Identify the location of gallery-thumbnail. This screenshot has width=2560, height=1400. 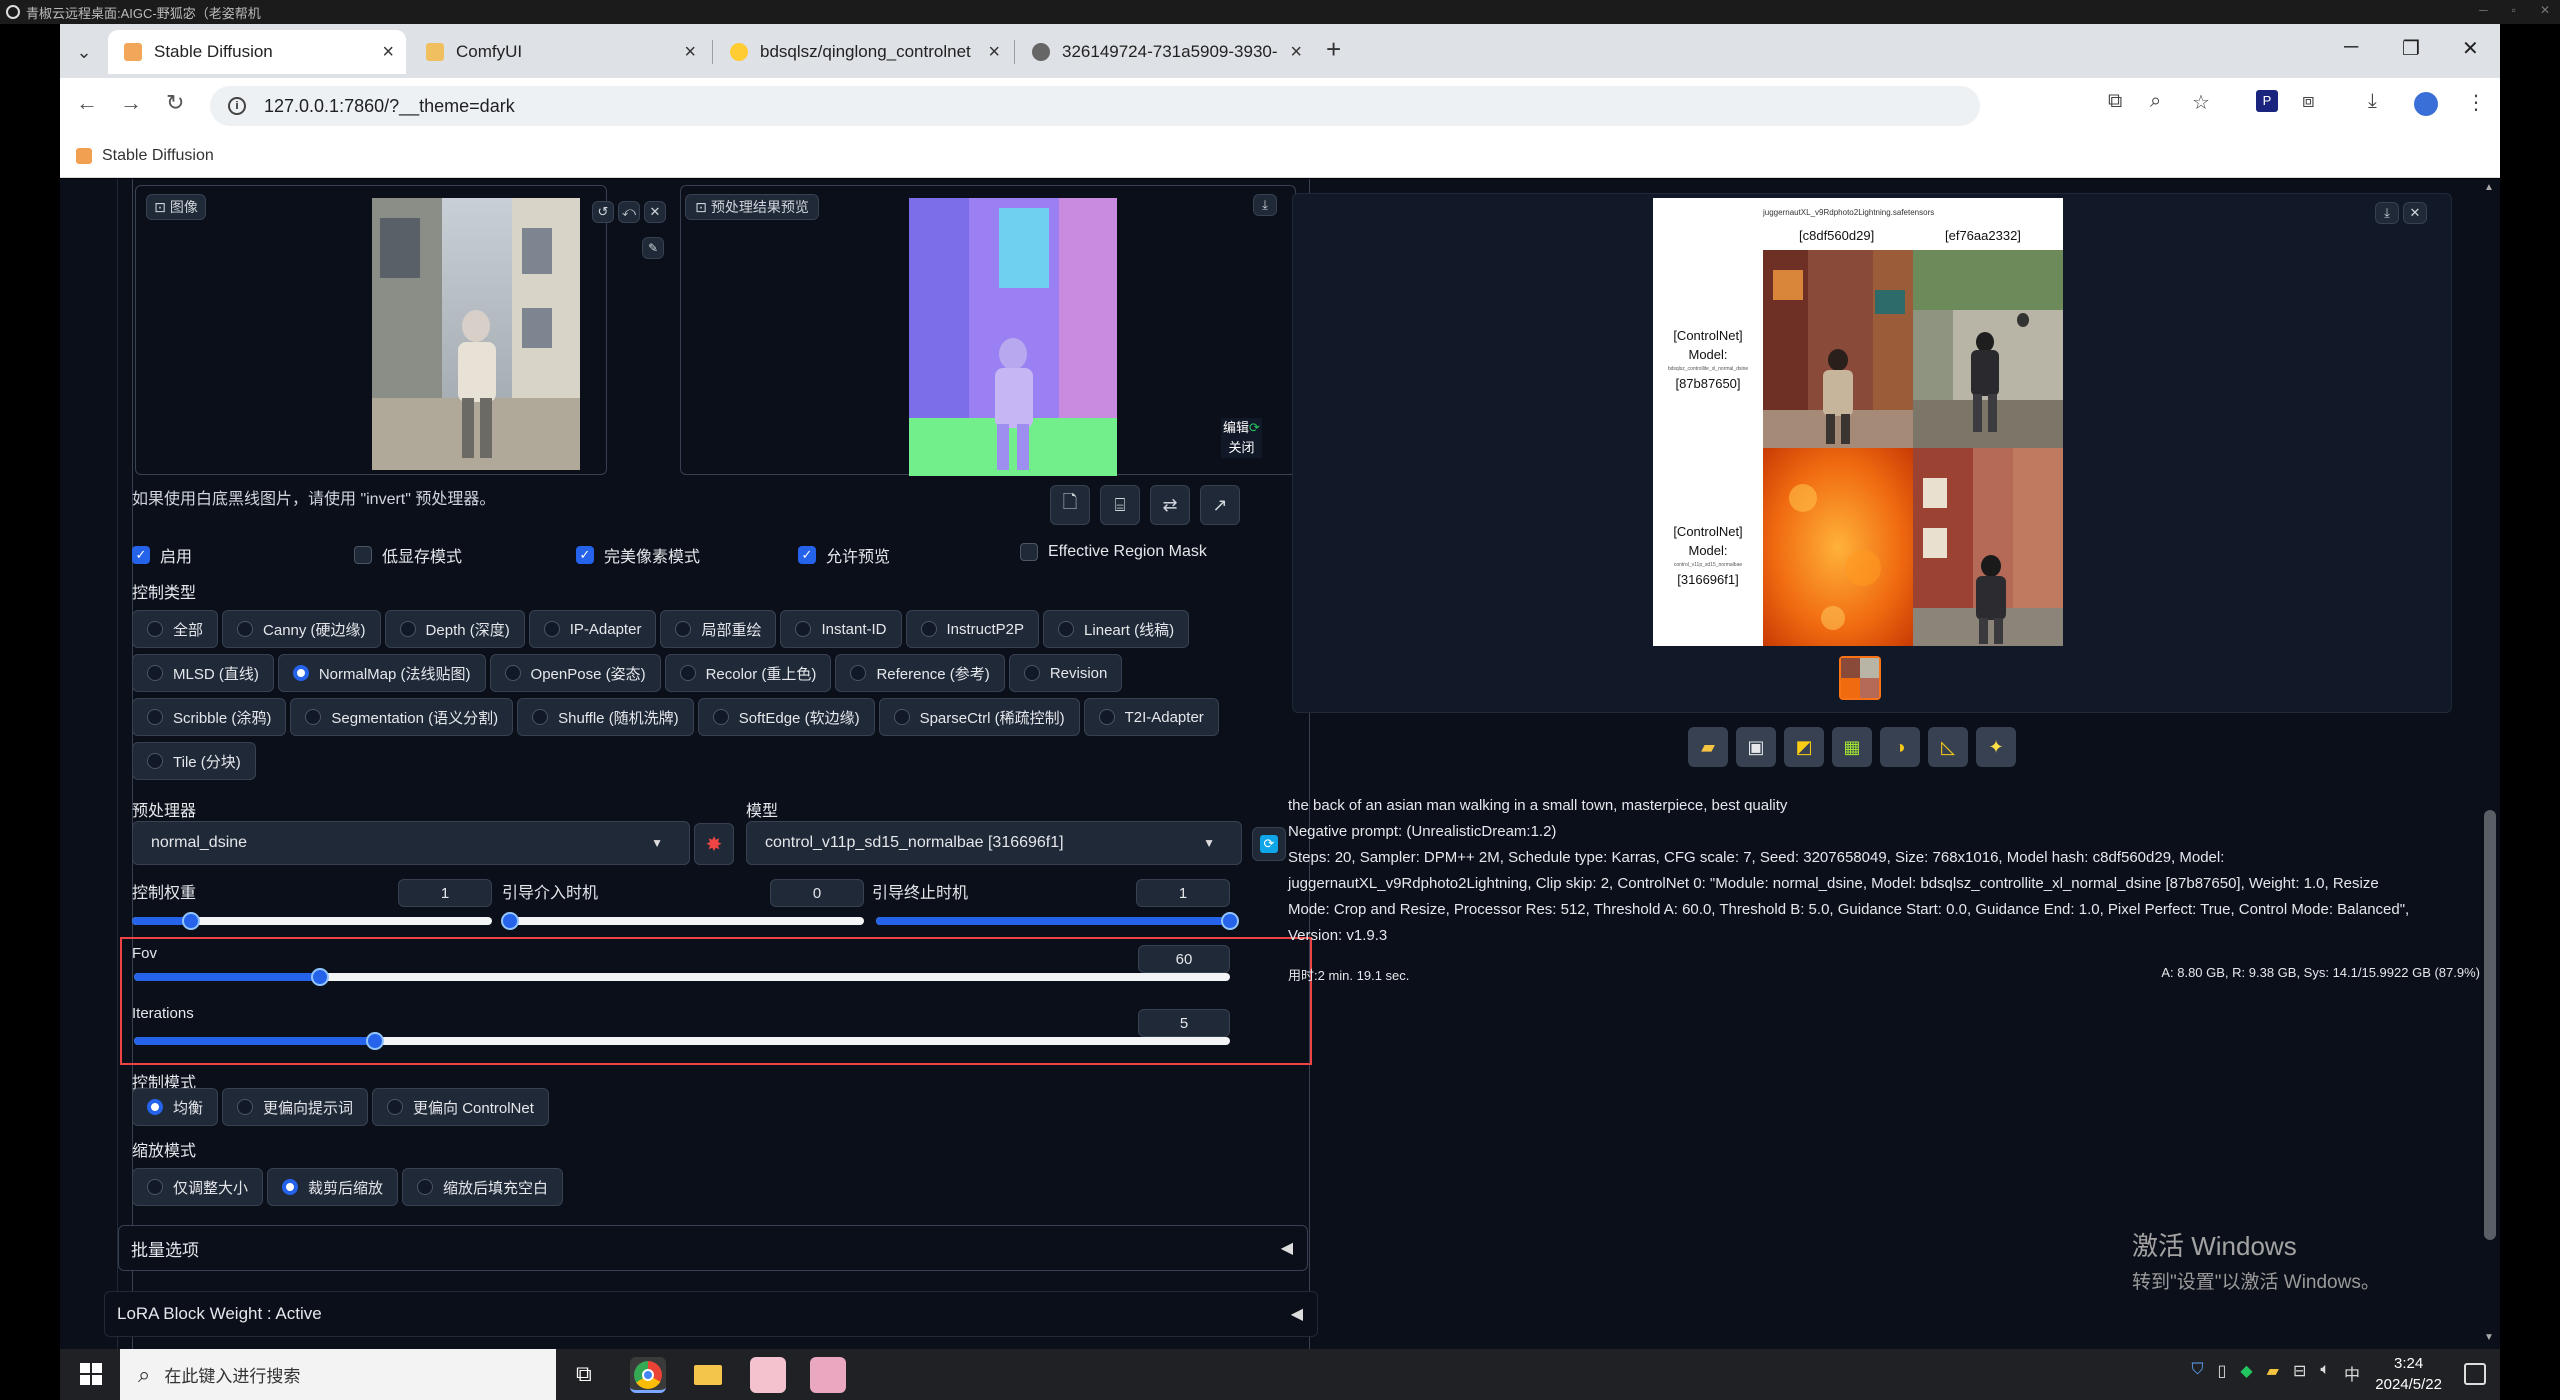
(1860, 678).